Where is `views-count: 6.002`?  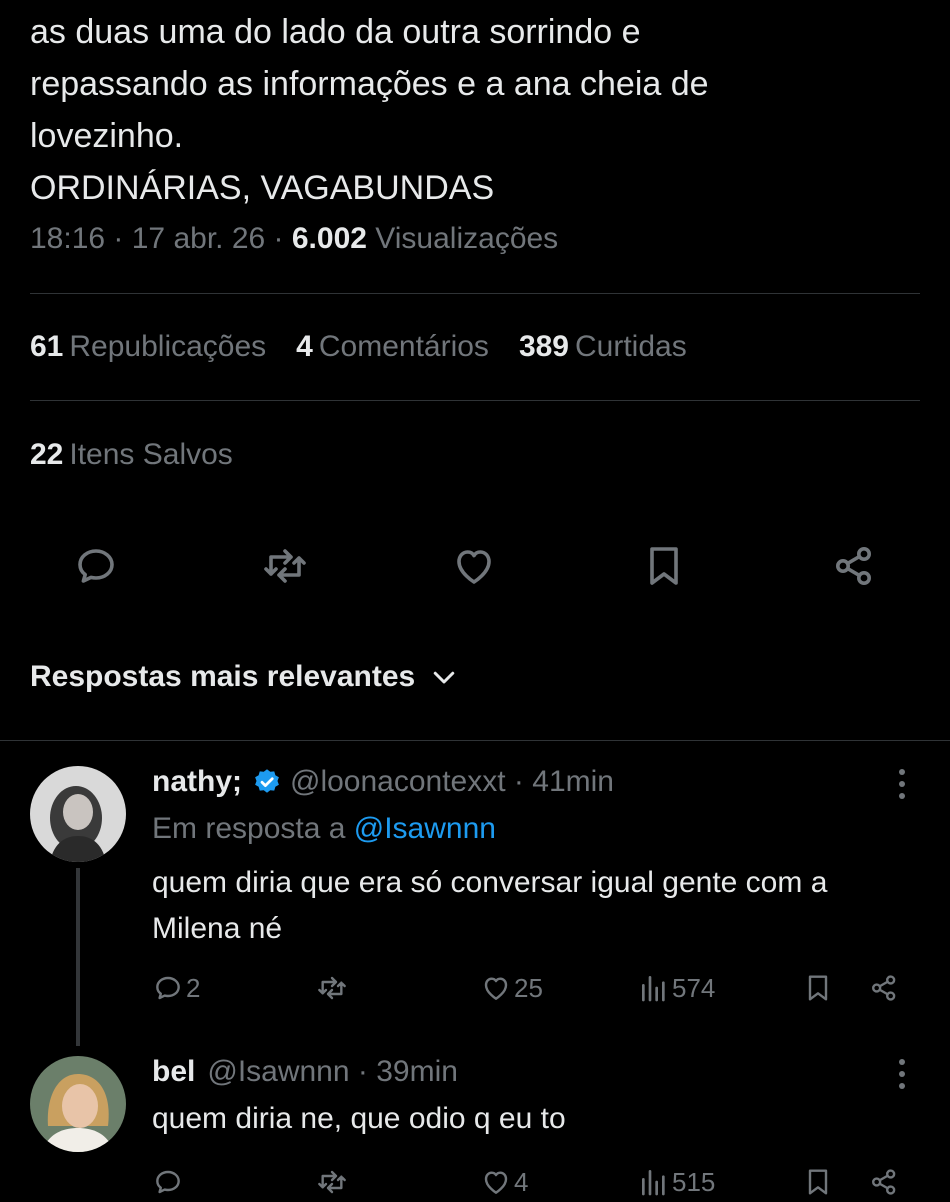
views-count: 6.002 is located at coordinates (329, 238).